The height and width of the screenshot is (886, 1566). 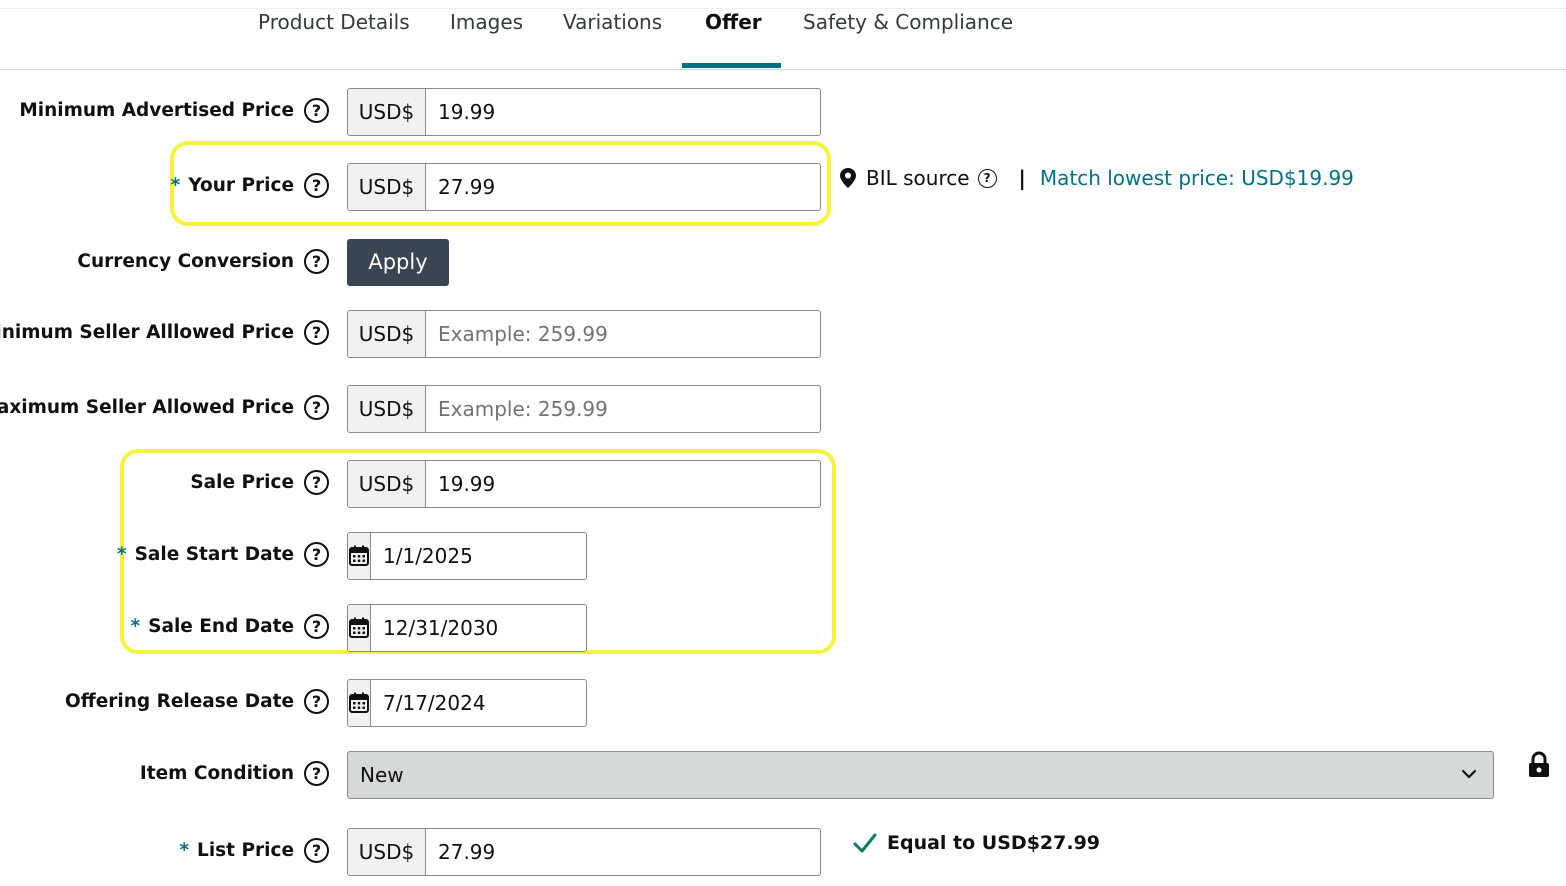 What do you see at coordinates (783, 703) in the screenshot?
I see `row-offering-release-date: Offering Release Date ?` at bounding box center [783, 703].